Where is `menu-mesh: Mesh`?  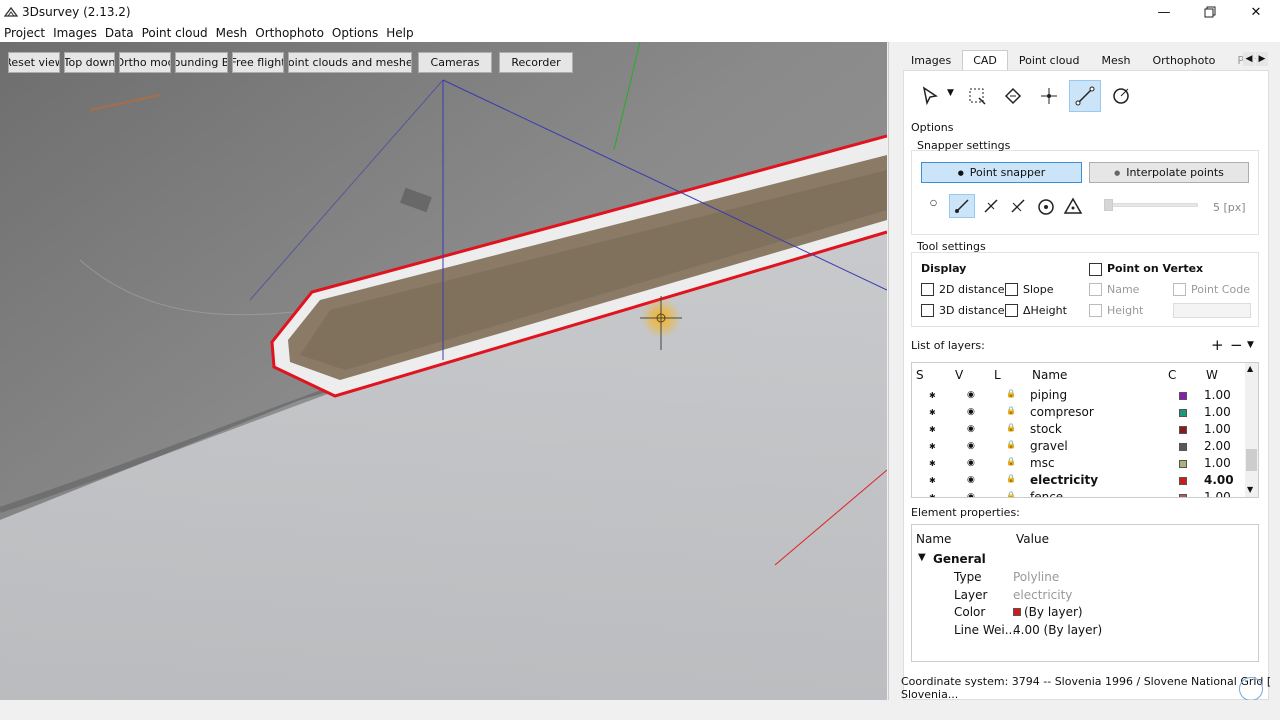
menu-mesh: Mesh is located at coordinates (232, 33).